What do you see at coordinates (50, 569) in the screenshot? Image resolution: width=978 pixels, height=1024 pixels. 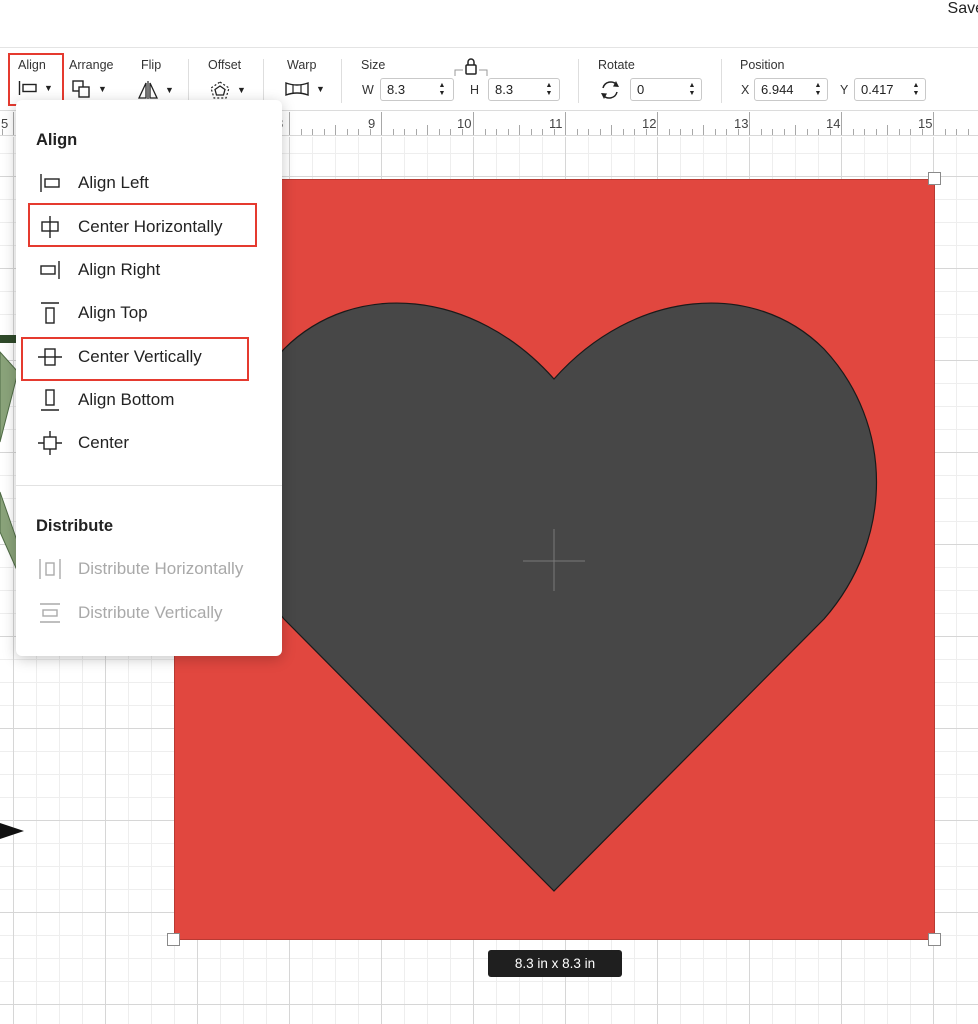 I see `distribute-horizontally-icon` at bounding box center [50, 569].